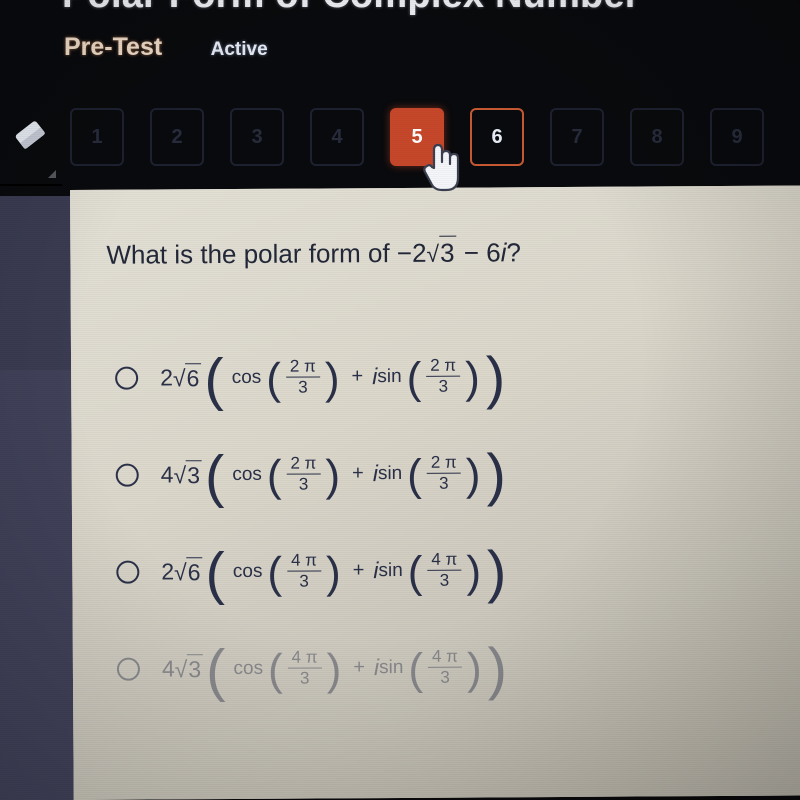 This screenshot has height=800, width=800. I want to click on plus-sign-b: +, so click(358, 473).